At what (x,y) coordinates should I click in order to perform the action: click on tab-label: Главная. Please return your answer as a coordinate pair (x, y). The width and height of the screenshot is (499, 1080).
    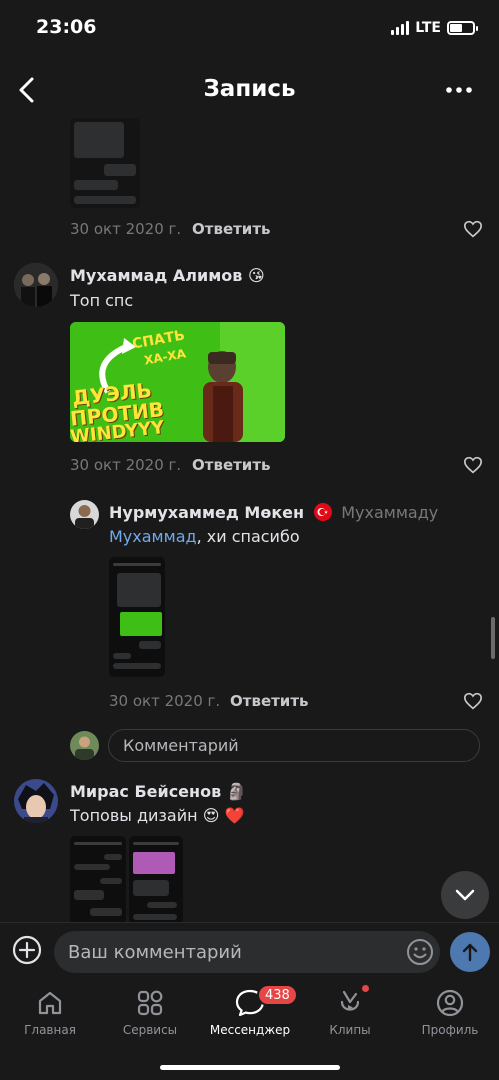
    Looking at the image, I should click on (50, 1030).